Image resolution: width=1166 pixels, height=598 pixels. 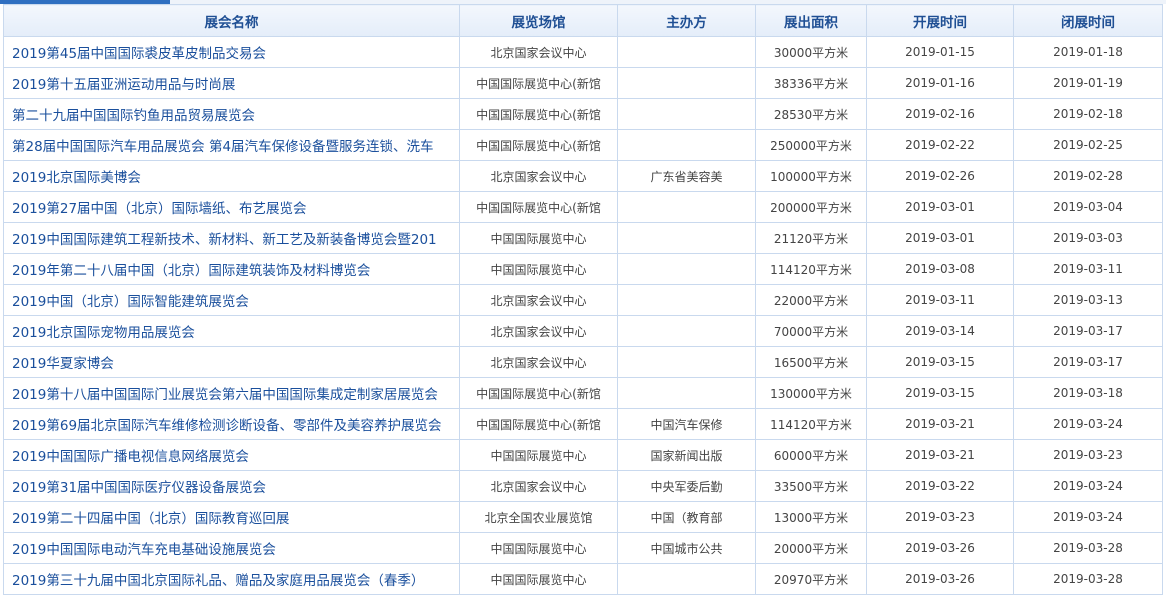 I want to click on exhibition-name-link: 第28届中国国际汽车用品展览会 第4届汽车保修设备暨服务连锁、洗车, so click(x=223, y=147).